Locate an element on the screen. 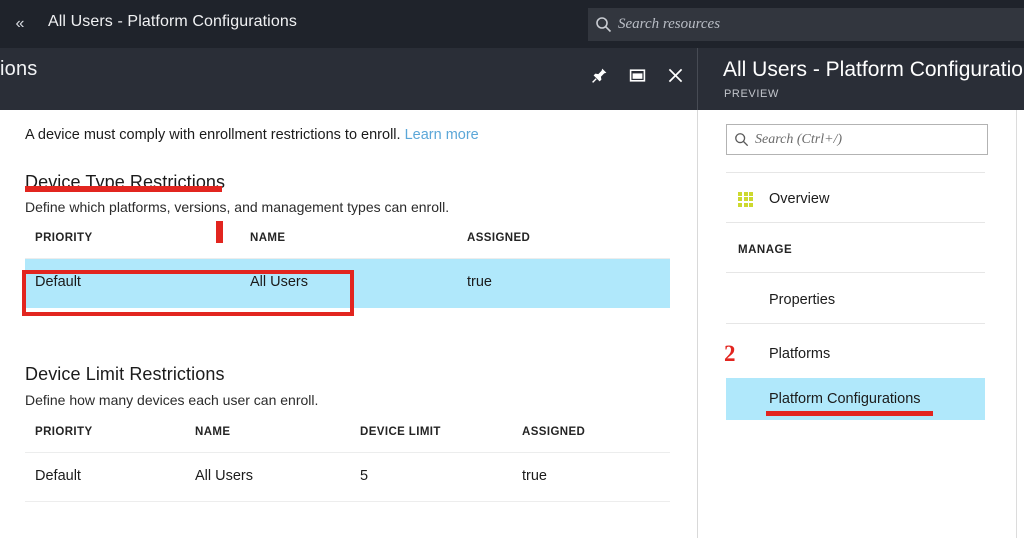 This screenshot has width=1024, height=538. blade-action-icons is located at coordinates (638, 75).